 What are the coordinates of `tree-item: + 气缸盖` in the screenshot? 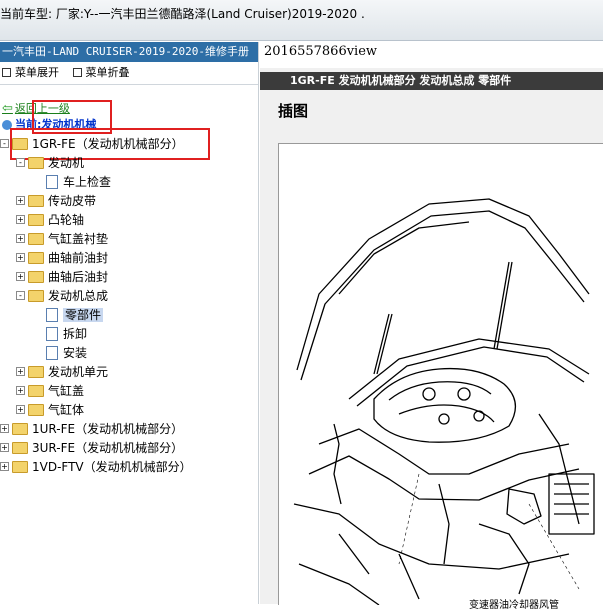 It's located at (50, 391).